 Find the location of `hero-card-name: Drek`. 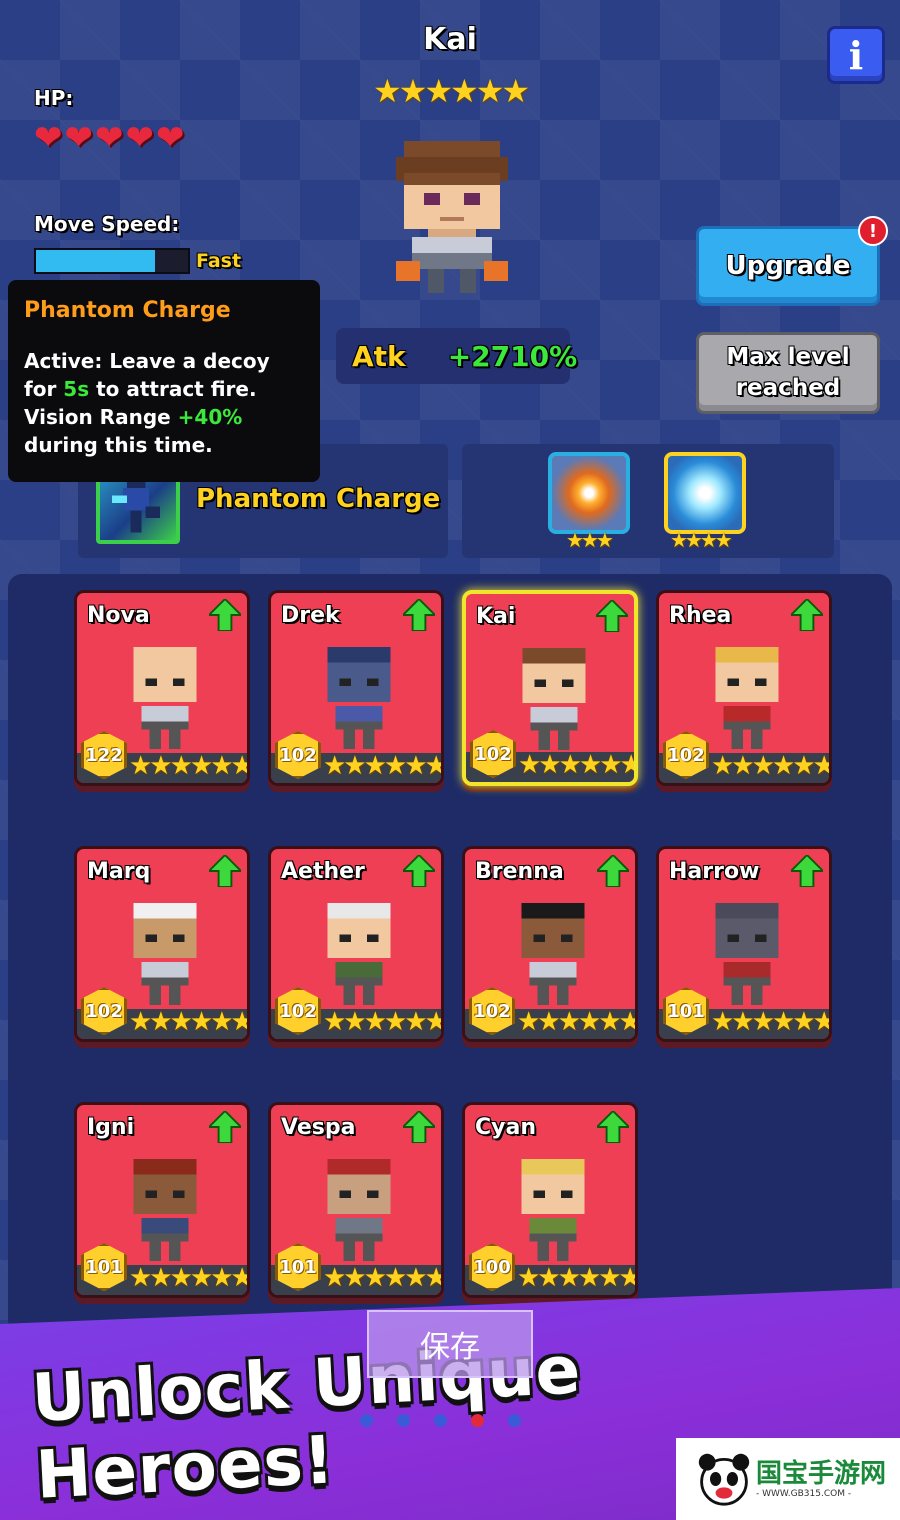

hero-card-name: Drek is located at coordinates (310, 615).